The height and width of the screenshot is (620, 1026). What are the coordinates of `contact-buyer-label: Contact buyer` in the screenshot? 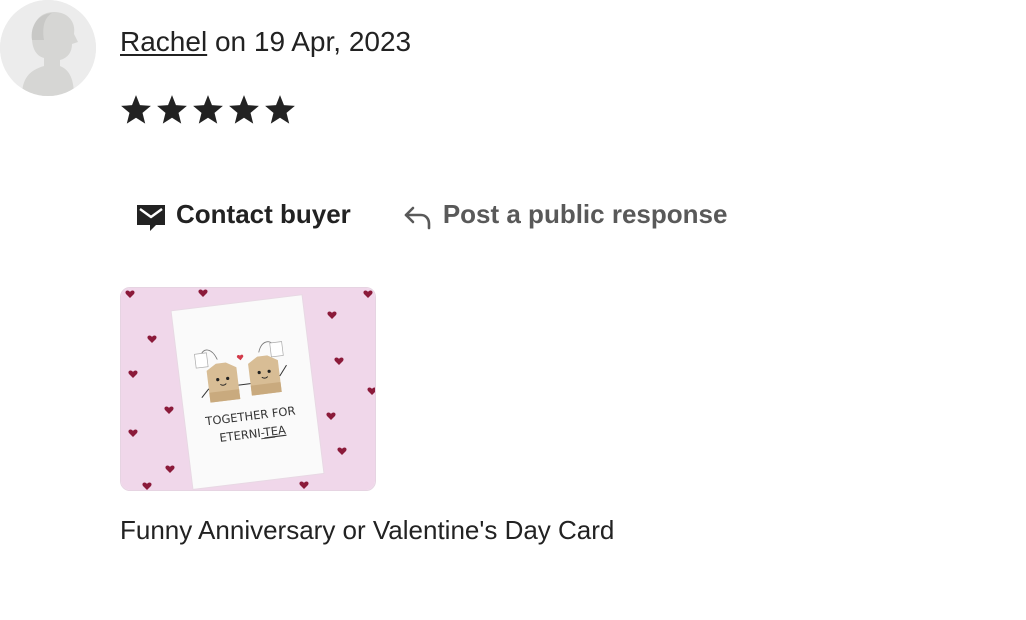 It's located at (263, 213).